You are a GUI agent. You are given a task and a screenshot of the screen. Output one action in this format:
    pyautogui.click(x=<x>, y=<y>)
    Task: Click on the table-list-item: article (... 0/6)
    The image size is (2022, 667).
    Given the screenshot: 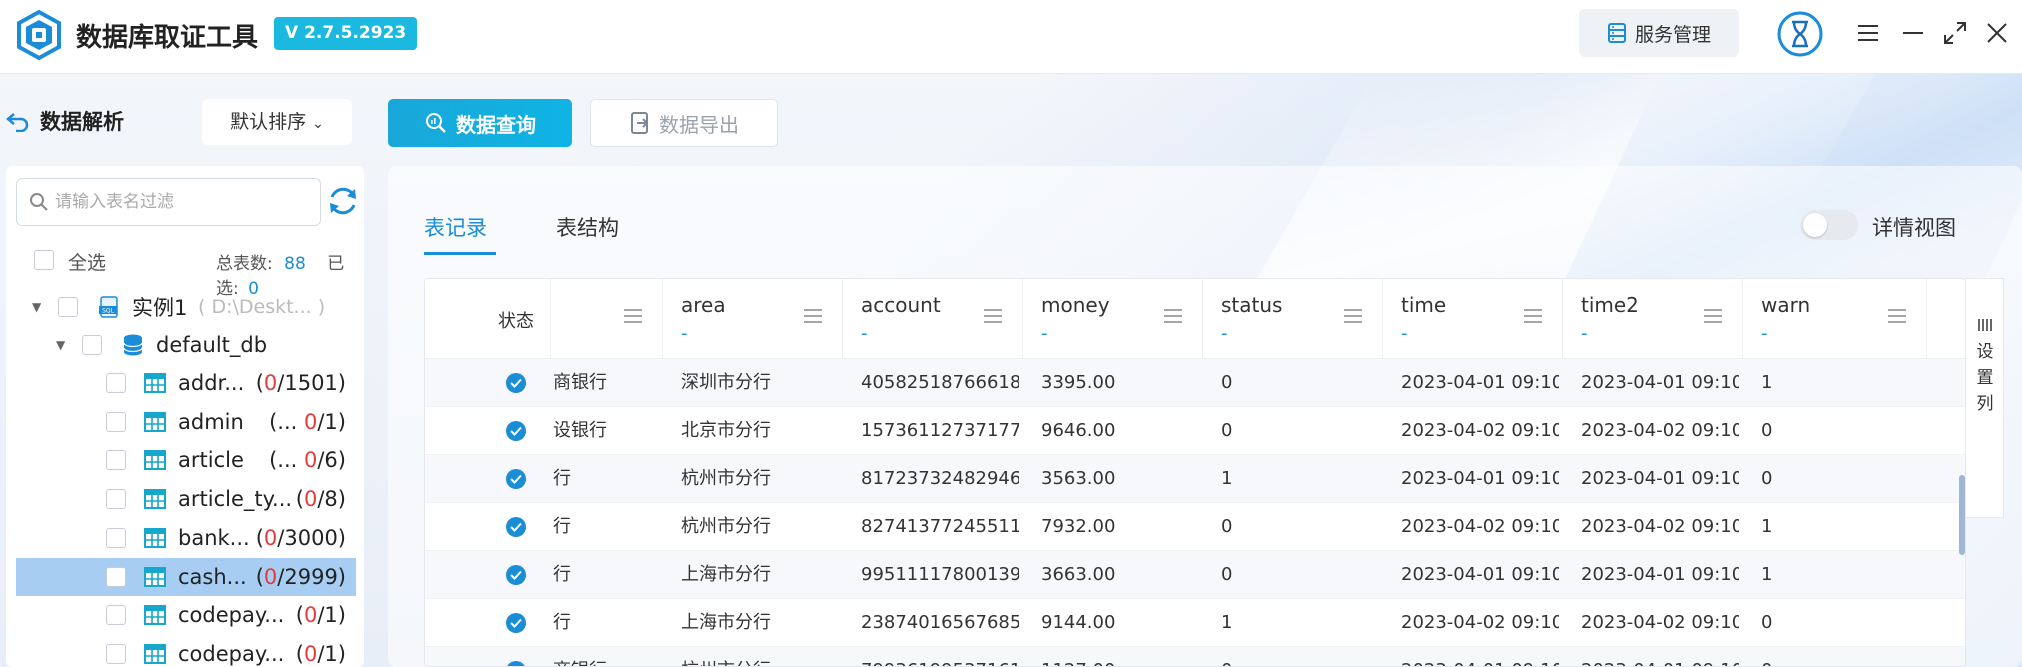 What is the action you would take?
    pyautogui.click(x=186, y=460)
    